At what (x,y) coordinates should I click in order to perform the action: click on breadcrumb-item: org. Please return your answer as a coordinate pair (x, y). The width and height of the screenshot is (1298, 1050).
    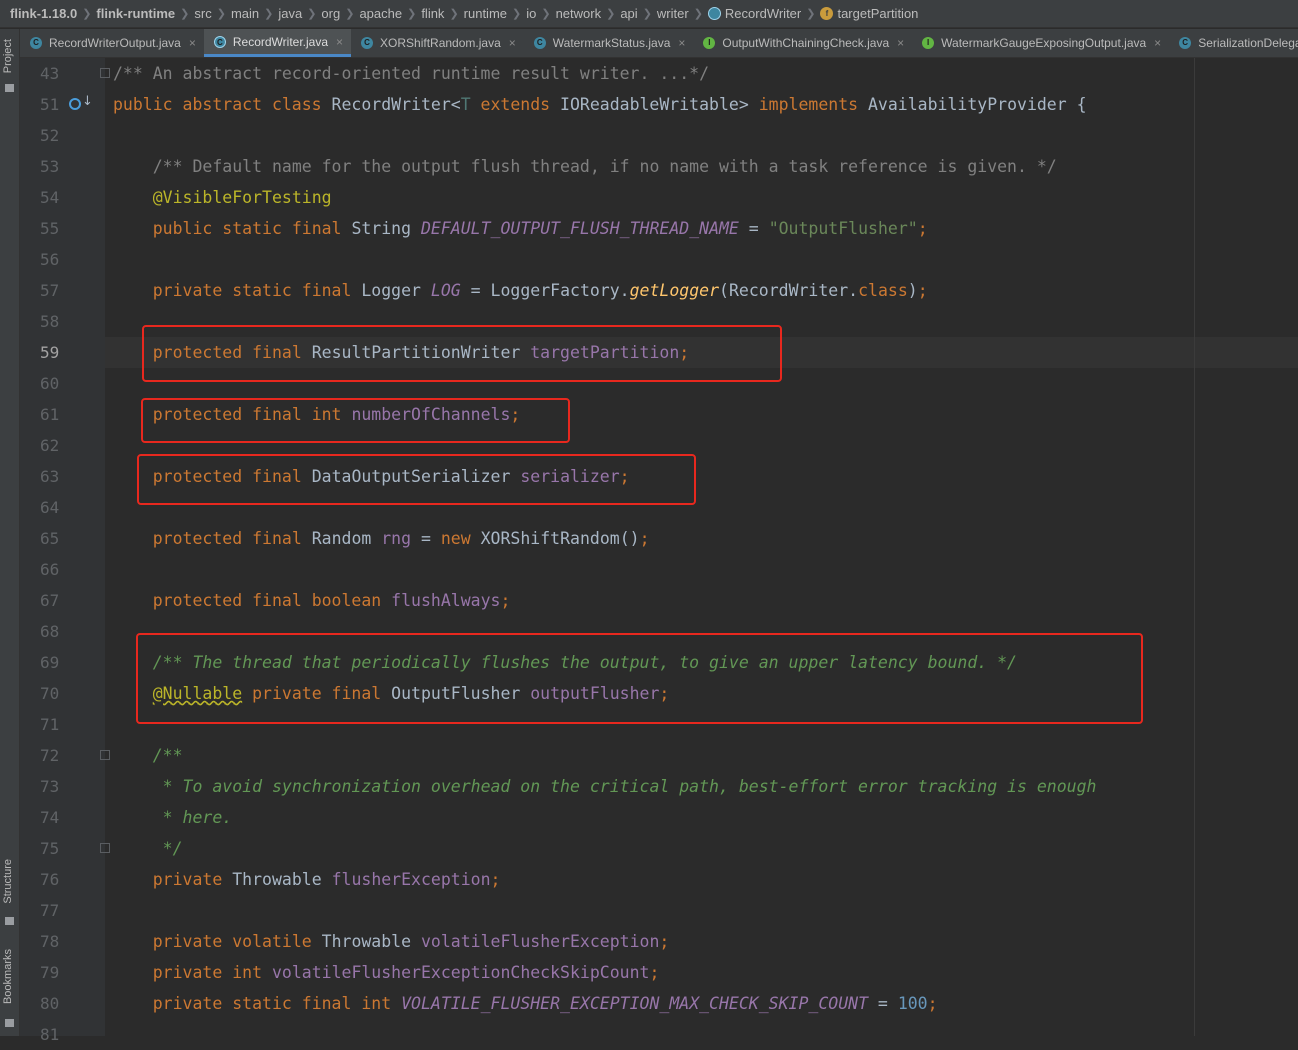
    Looking at the image, I should click on (330, 13).